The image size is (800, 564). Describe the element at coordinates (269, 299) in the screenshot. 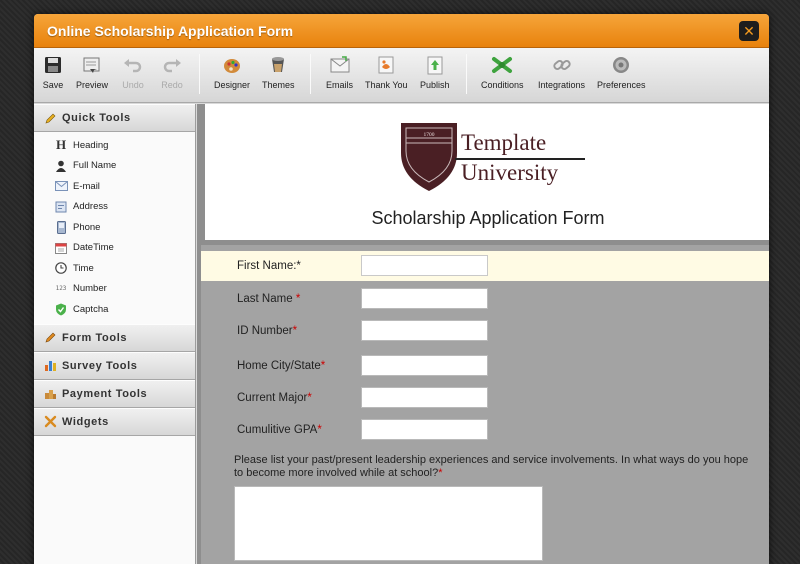

I see `field-label: Last Name *` at that location.